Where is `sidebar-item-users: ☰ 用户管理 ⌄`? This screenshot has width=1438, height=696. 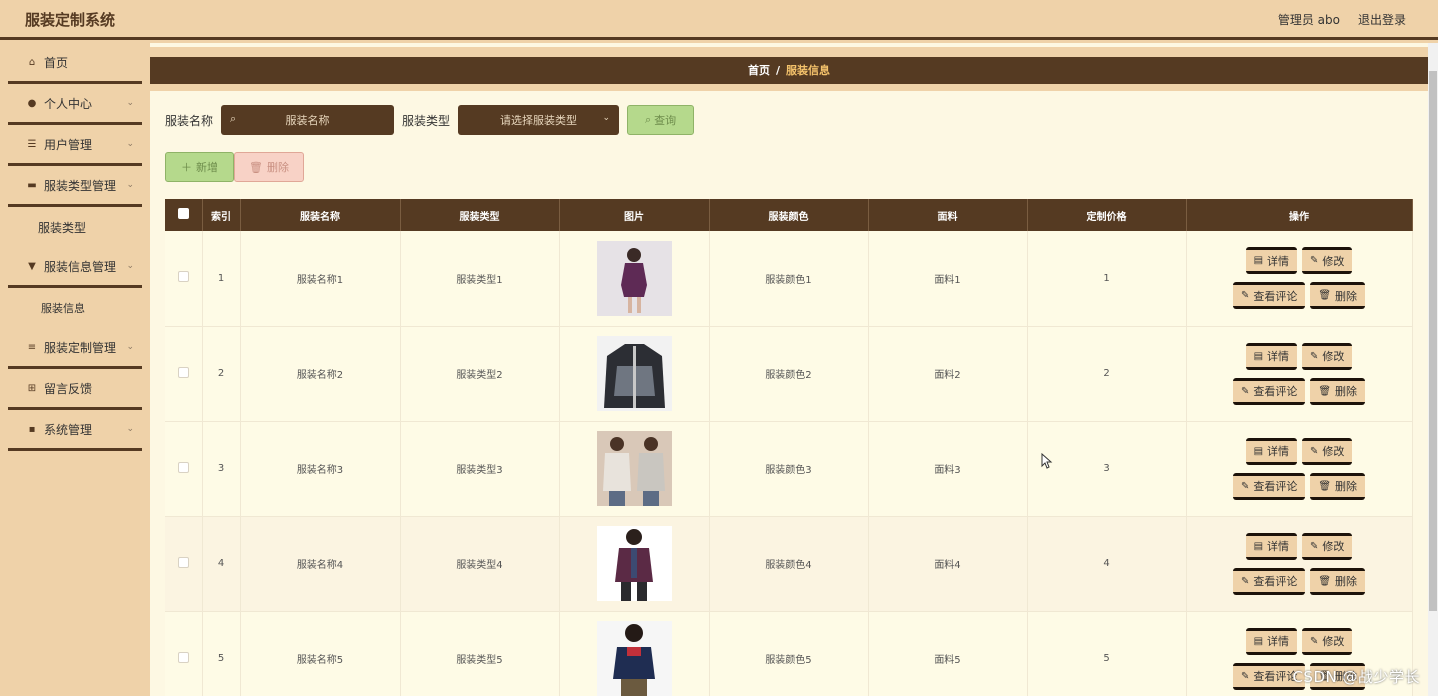
sidebar-item-users: ☰ 用户管理 ⌄ is located at coordinates (75, 145).